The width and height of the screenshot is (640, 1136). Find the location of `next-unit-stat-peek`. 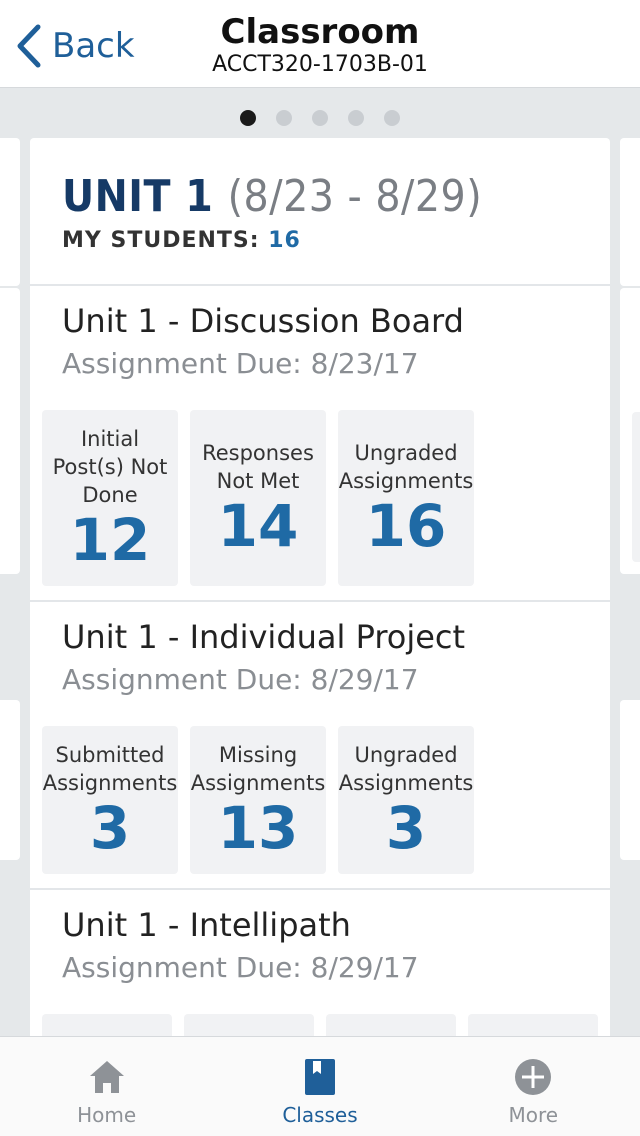

next-unit-stat-peek is located at coordinates (636, 487).